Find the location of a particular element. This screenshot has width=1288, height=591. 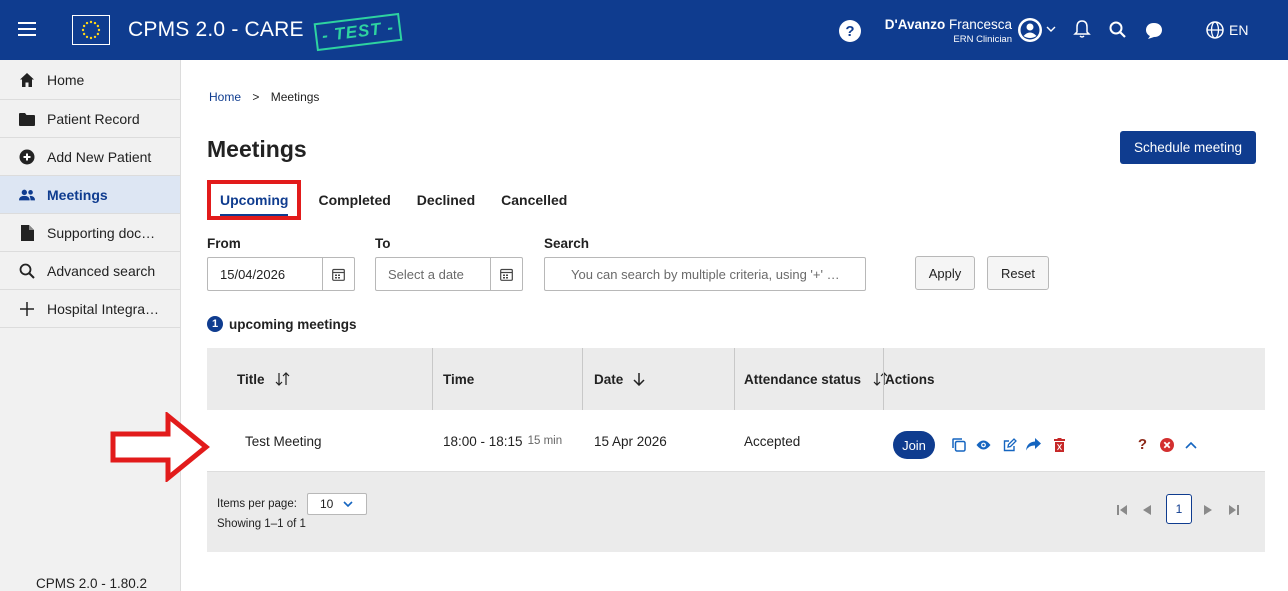

breadcrumb: Home > Meetings is located at coordinates (264, 97).